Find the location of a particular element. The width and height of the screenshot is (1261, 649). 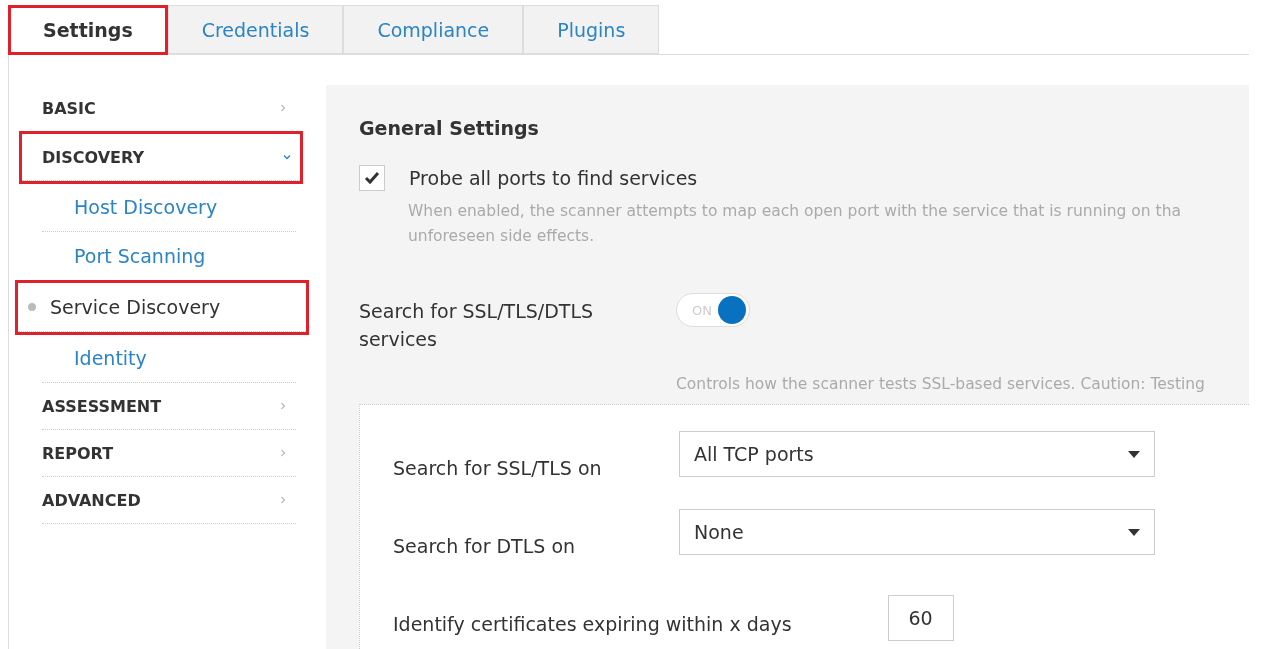

check-icon is located at coordinates (372, 178).